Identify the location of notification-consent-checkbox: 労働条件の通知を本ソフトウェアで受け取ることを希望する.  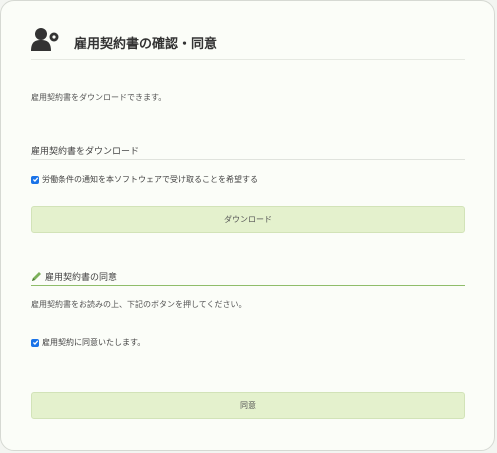
(144, 179).